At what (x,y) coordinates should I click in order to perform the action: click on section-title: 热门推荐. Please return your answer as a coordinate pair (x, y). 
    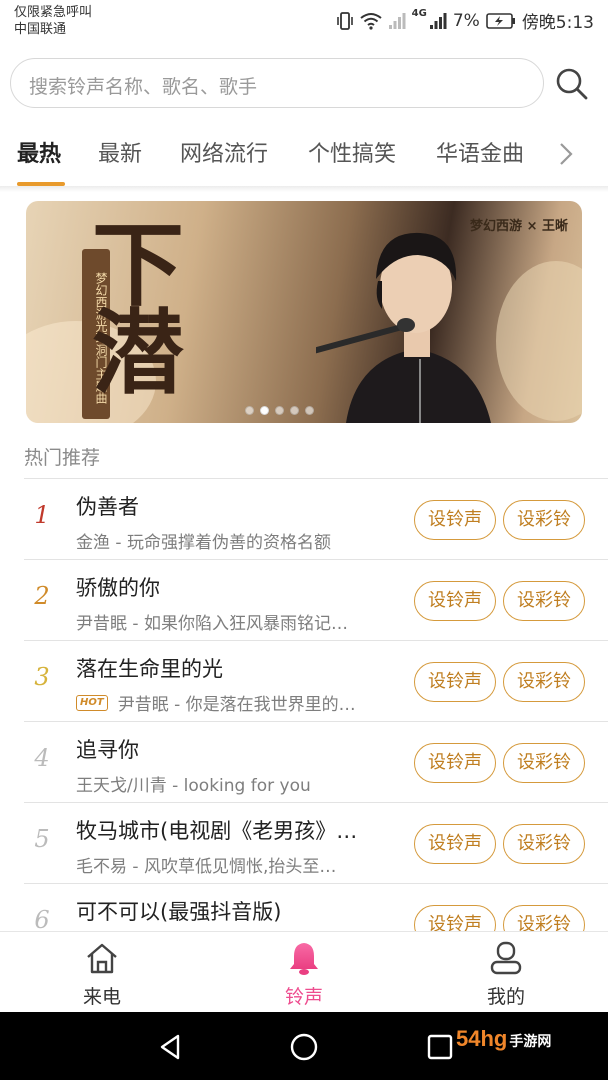
    Looking at the image, I should click on (62, 458).